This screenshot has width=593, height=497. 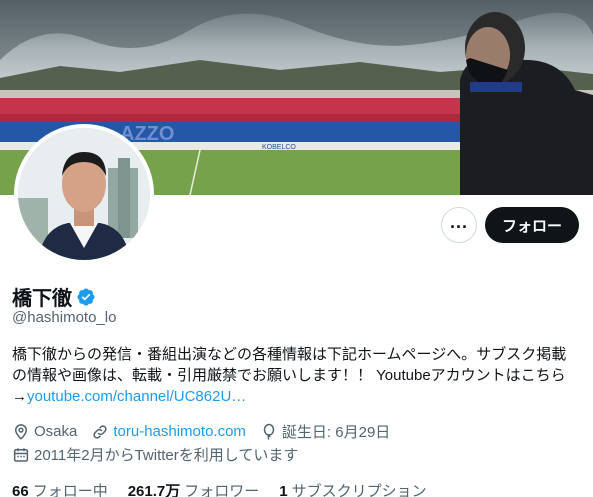 What do you see at coordinates (166, 455) in the screenshot?
I see `joined-text: 2011年2月からTwitterを利用しています` at bounding box center [166, 455].